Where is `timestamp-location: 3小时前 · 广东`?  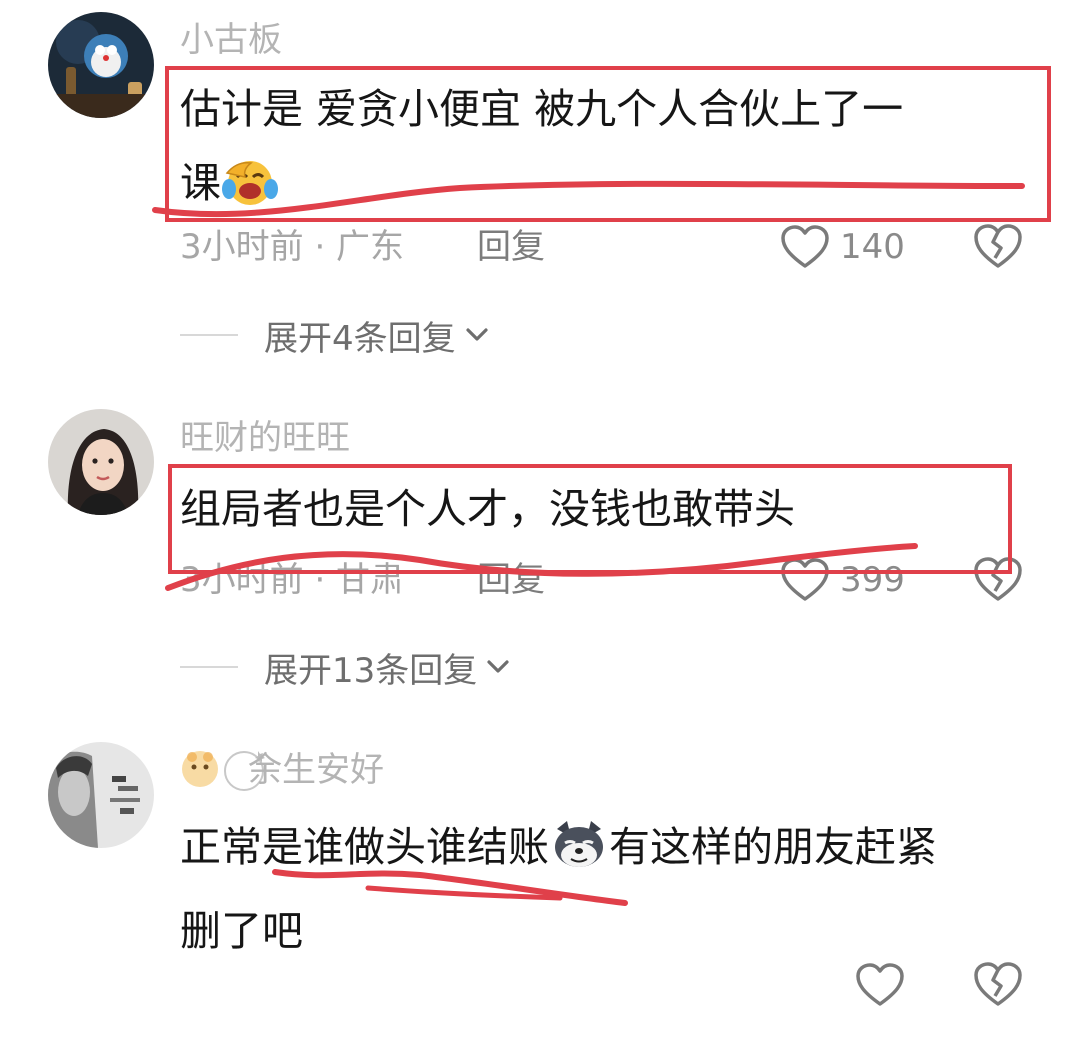
timestamp-location: 3小时前 · 广东 is located at coordinates (292, 247).